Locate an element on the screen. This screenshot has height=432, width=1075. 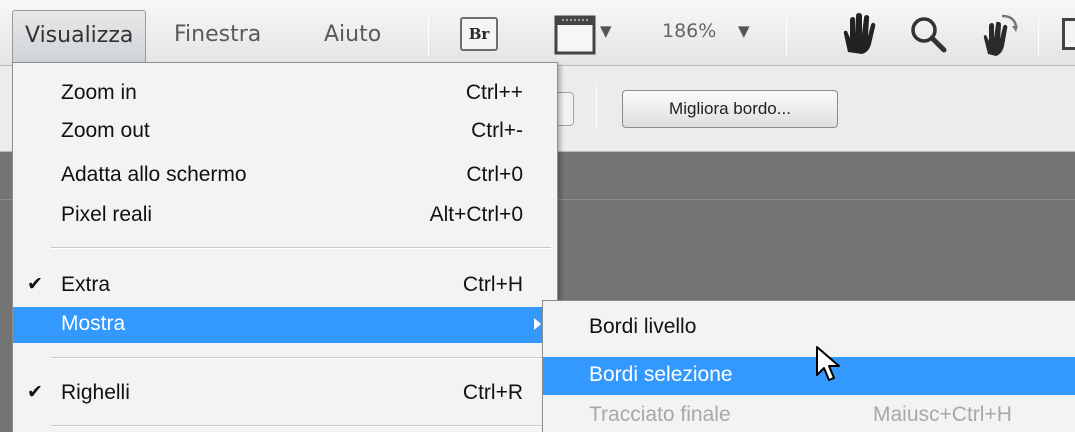
menu-item-extras: ✔ Extra Ctrl+H is located at coordinates (285, 286).